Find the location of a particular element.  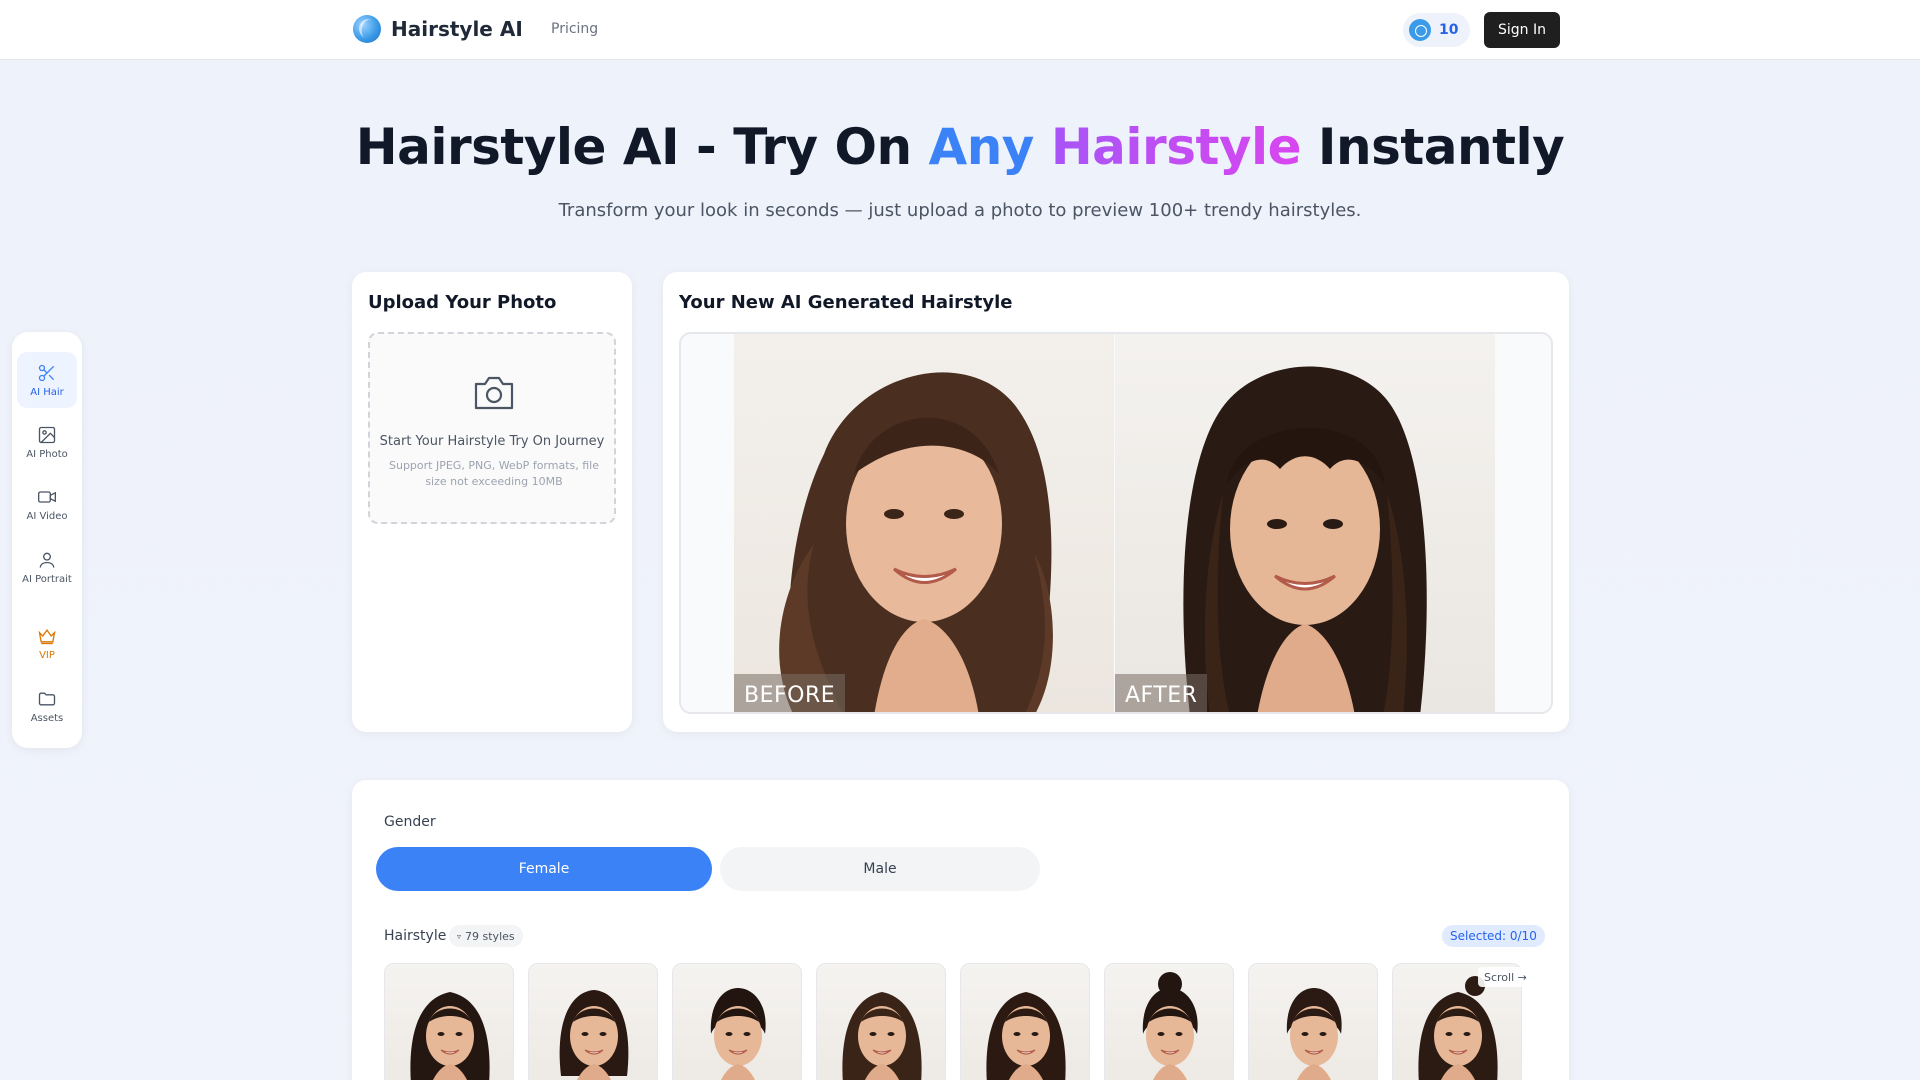

scissors-icon is located at coordinates (46, 372).